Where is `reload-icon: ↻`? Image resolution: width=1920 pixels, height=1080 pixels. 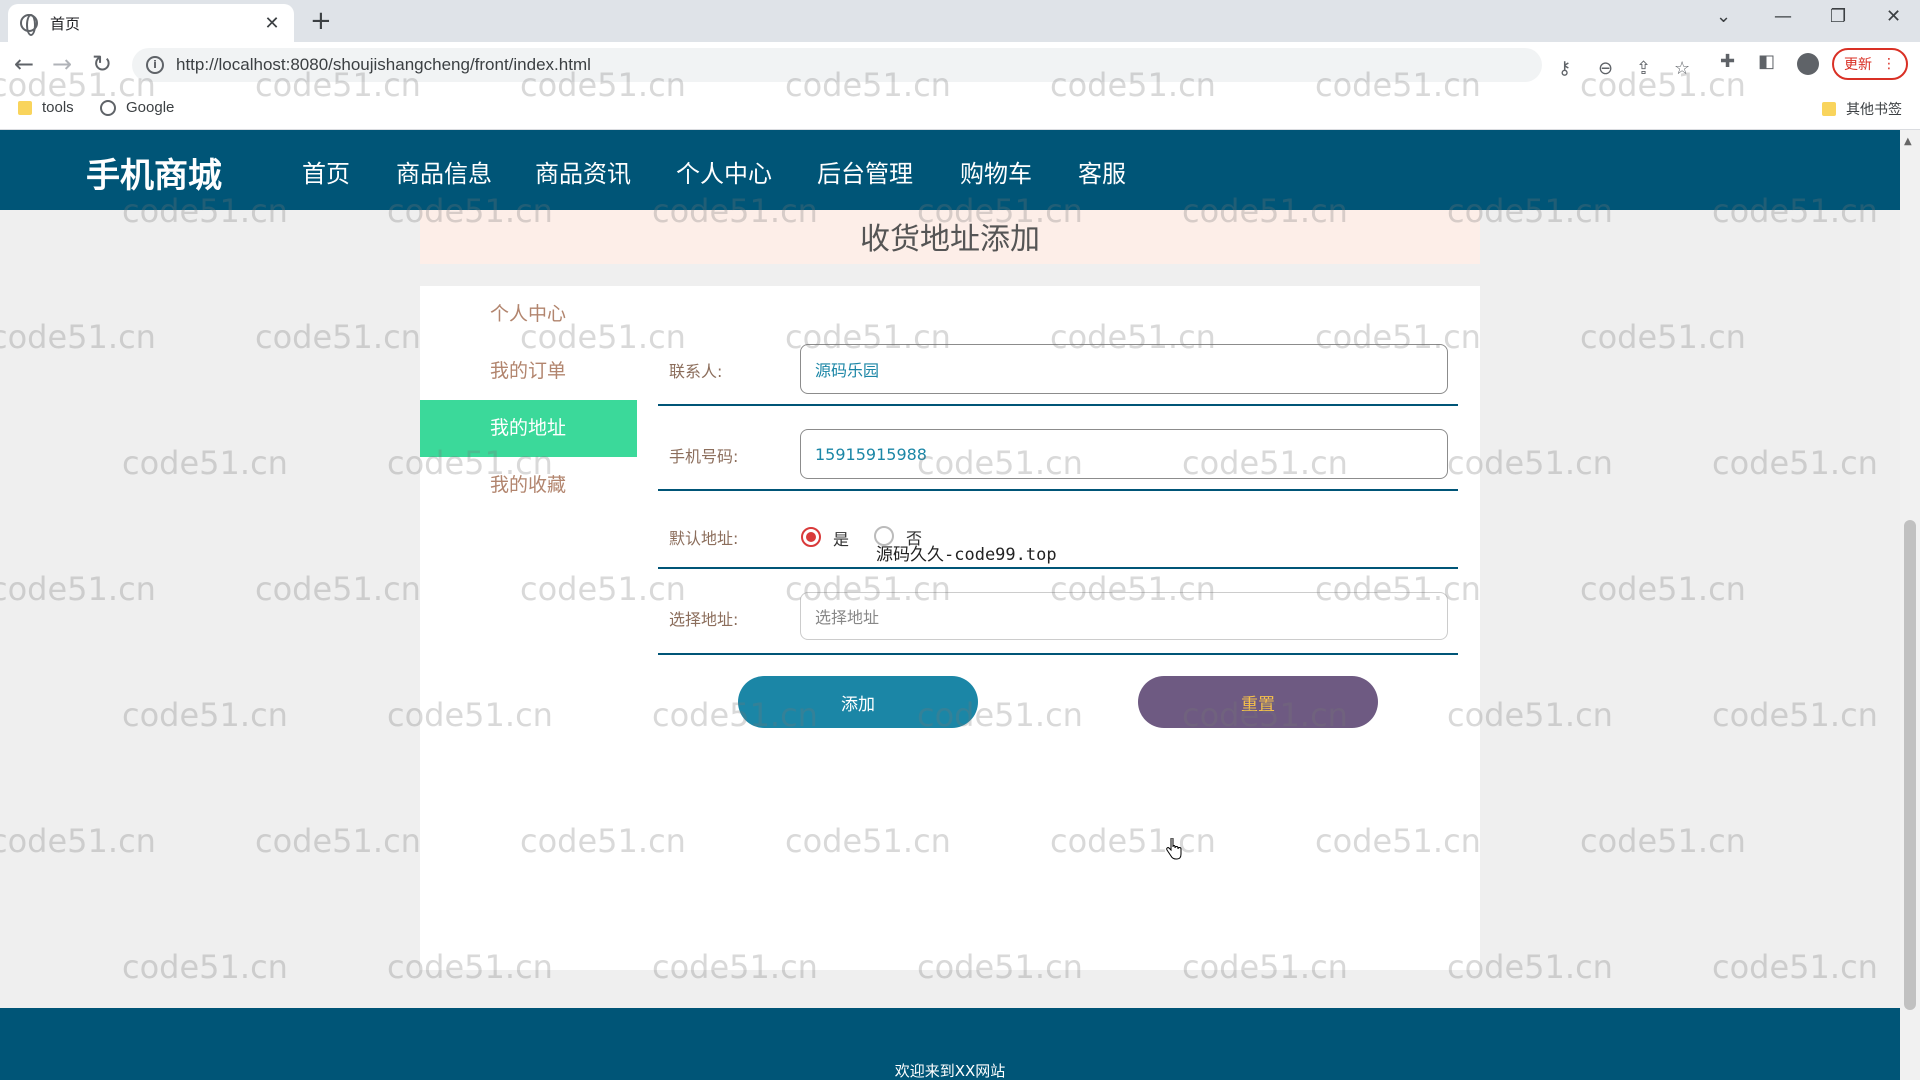
reload-icon: ↻ is located at coordinates (102, 64).